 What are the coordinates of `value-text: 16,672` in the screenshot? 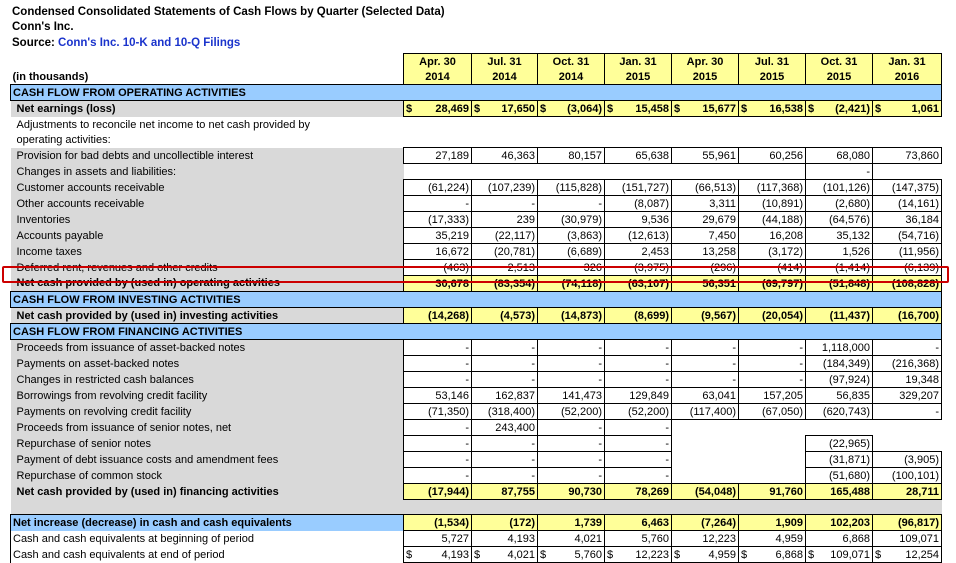 It's located at (452, 251).